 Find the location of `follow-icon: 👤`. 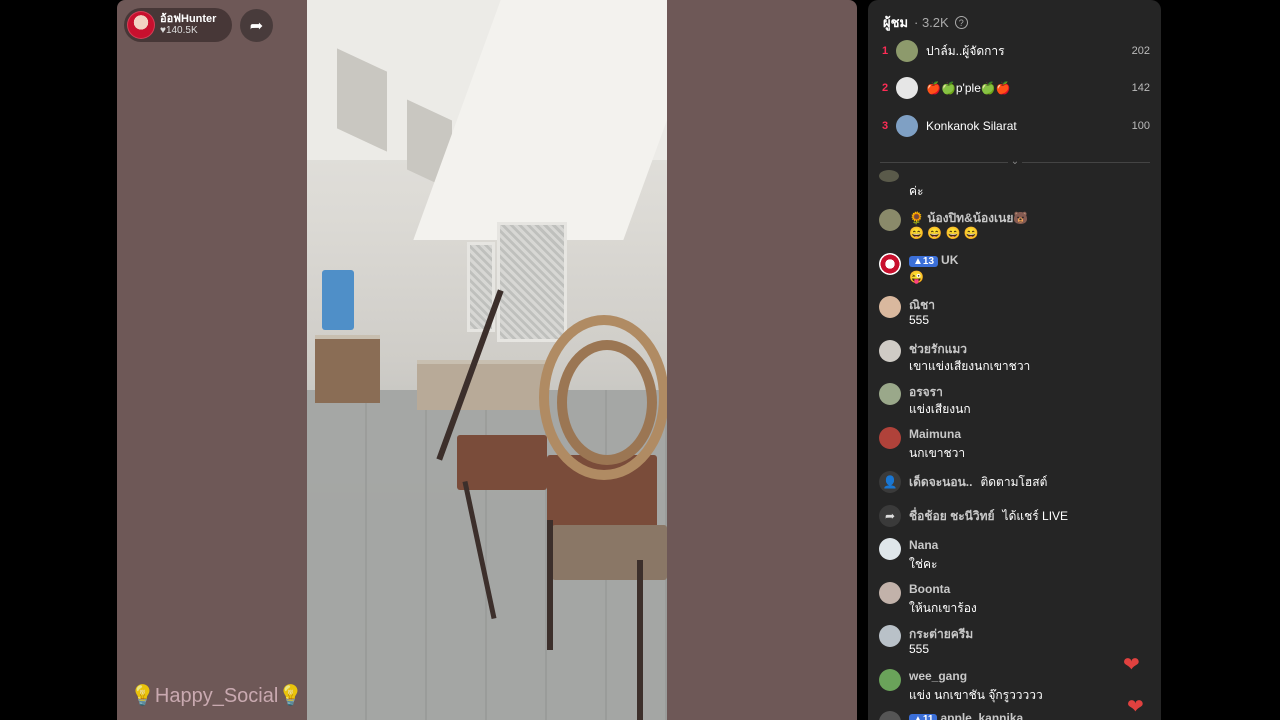

follow-icon: 👤 is located at coordinates (890, 482).